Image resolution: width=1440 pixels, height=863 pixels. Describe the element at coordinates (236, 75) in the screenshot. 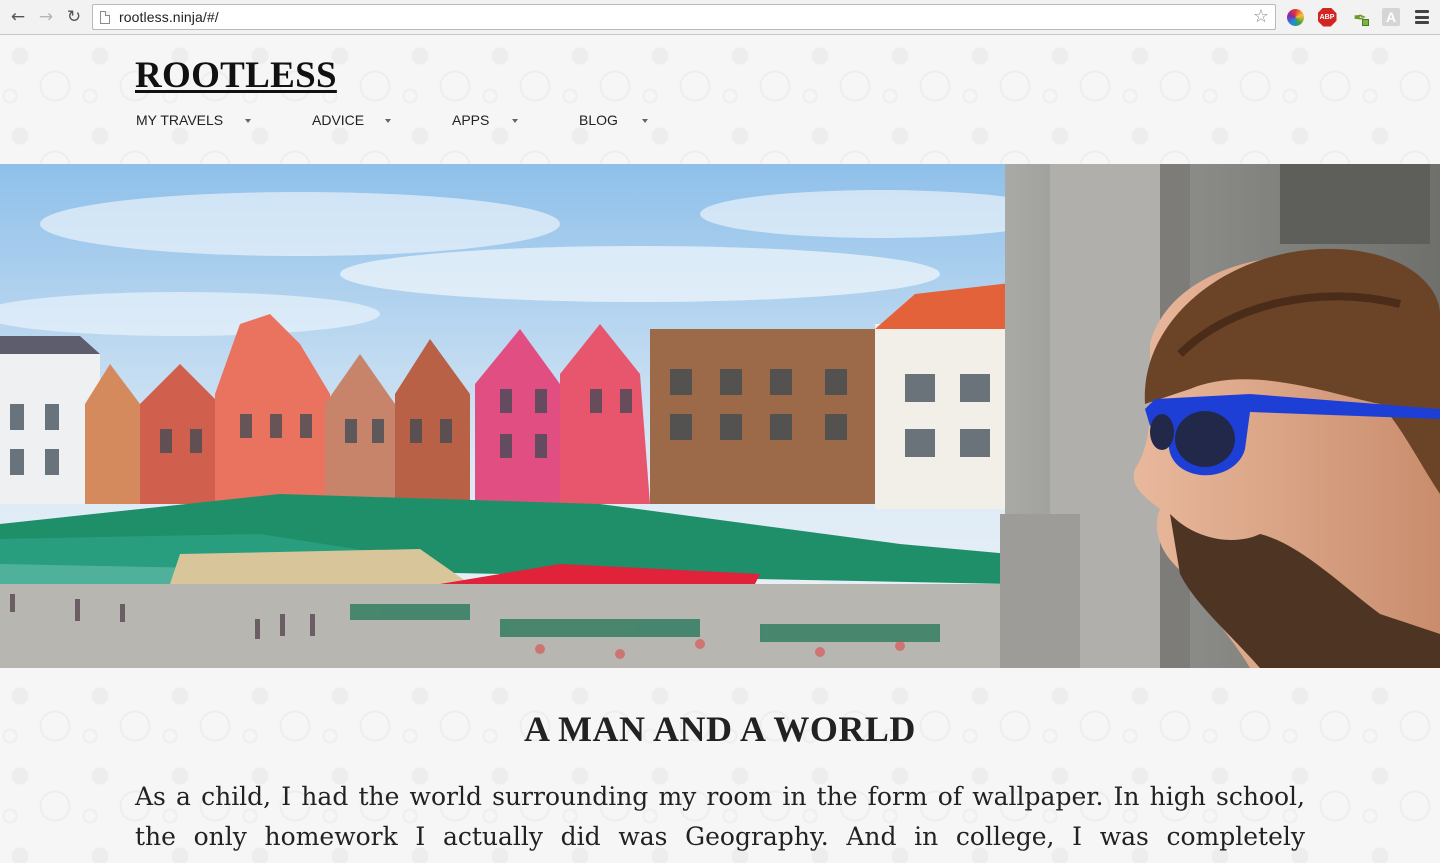

I see `site-logo: ROOTLESS` at that location.